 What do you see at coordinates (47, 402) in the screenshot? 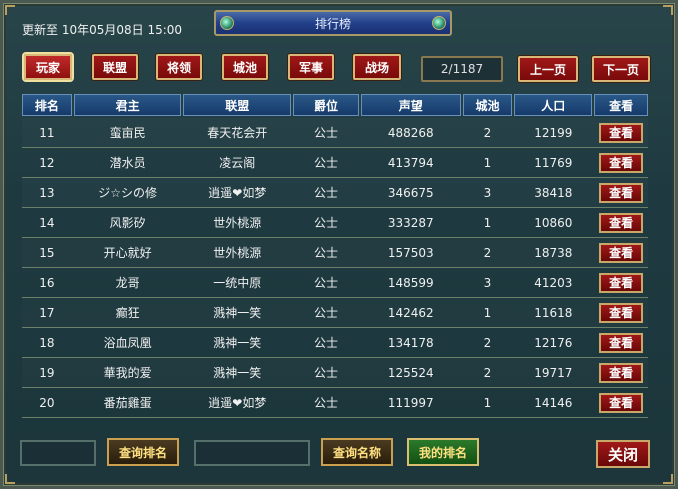
I see `rank-cell: 20` at bounding box center [47, 402].